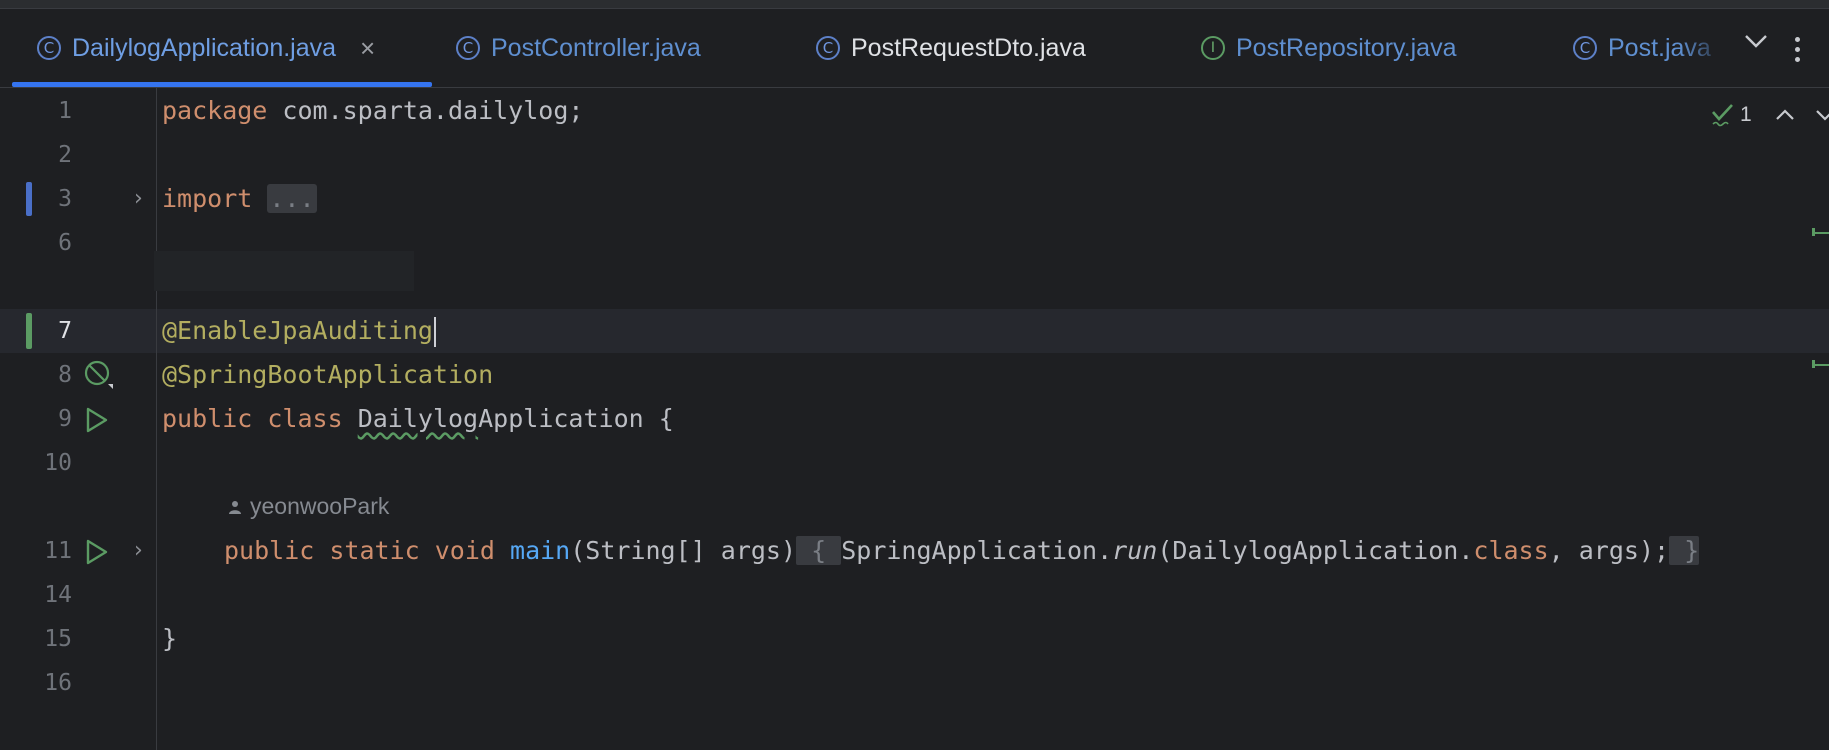 The height and width of the screenshot is (750, 1829). What do you see at coordinates (540, 550) in the screenshot?
I see `method-name: main` at bounding box center [540, 550].